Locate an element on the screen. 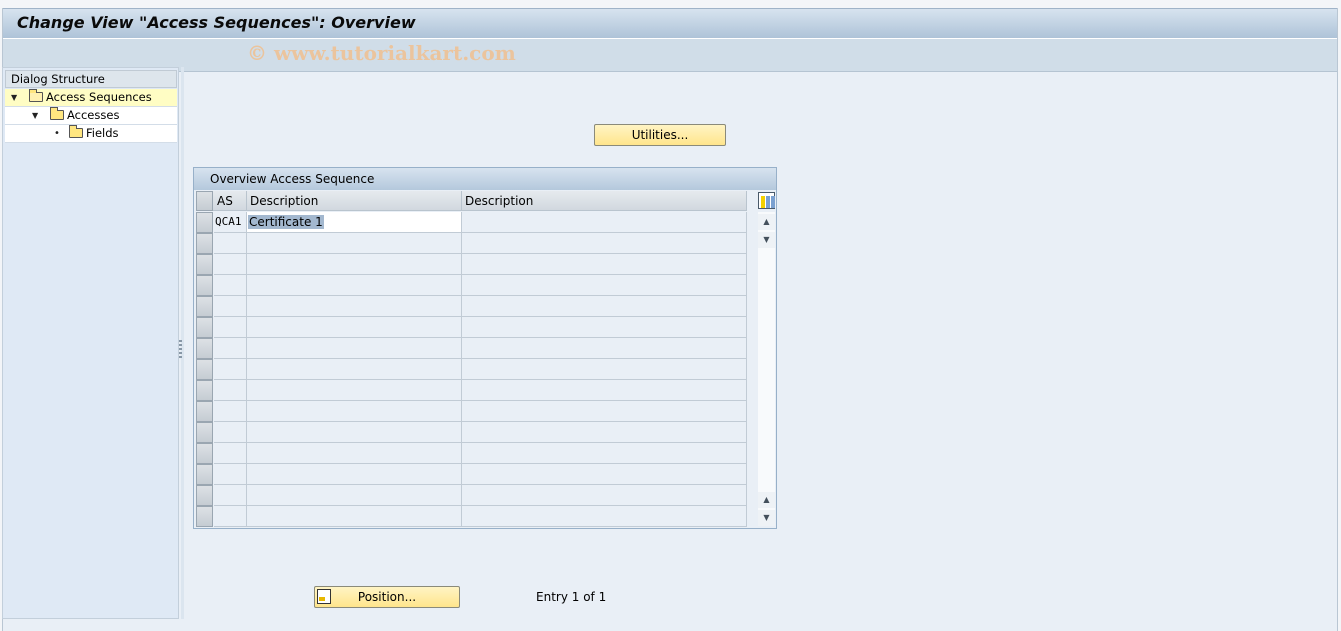 This screenshot has height=631, width=1341. tree-item-label: Fields is located at coordinates (102, 133).